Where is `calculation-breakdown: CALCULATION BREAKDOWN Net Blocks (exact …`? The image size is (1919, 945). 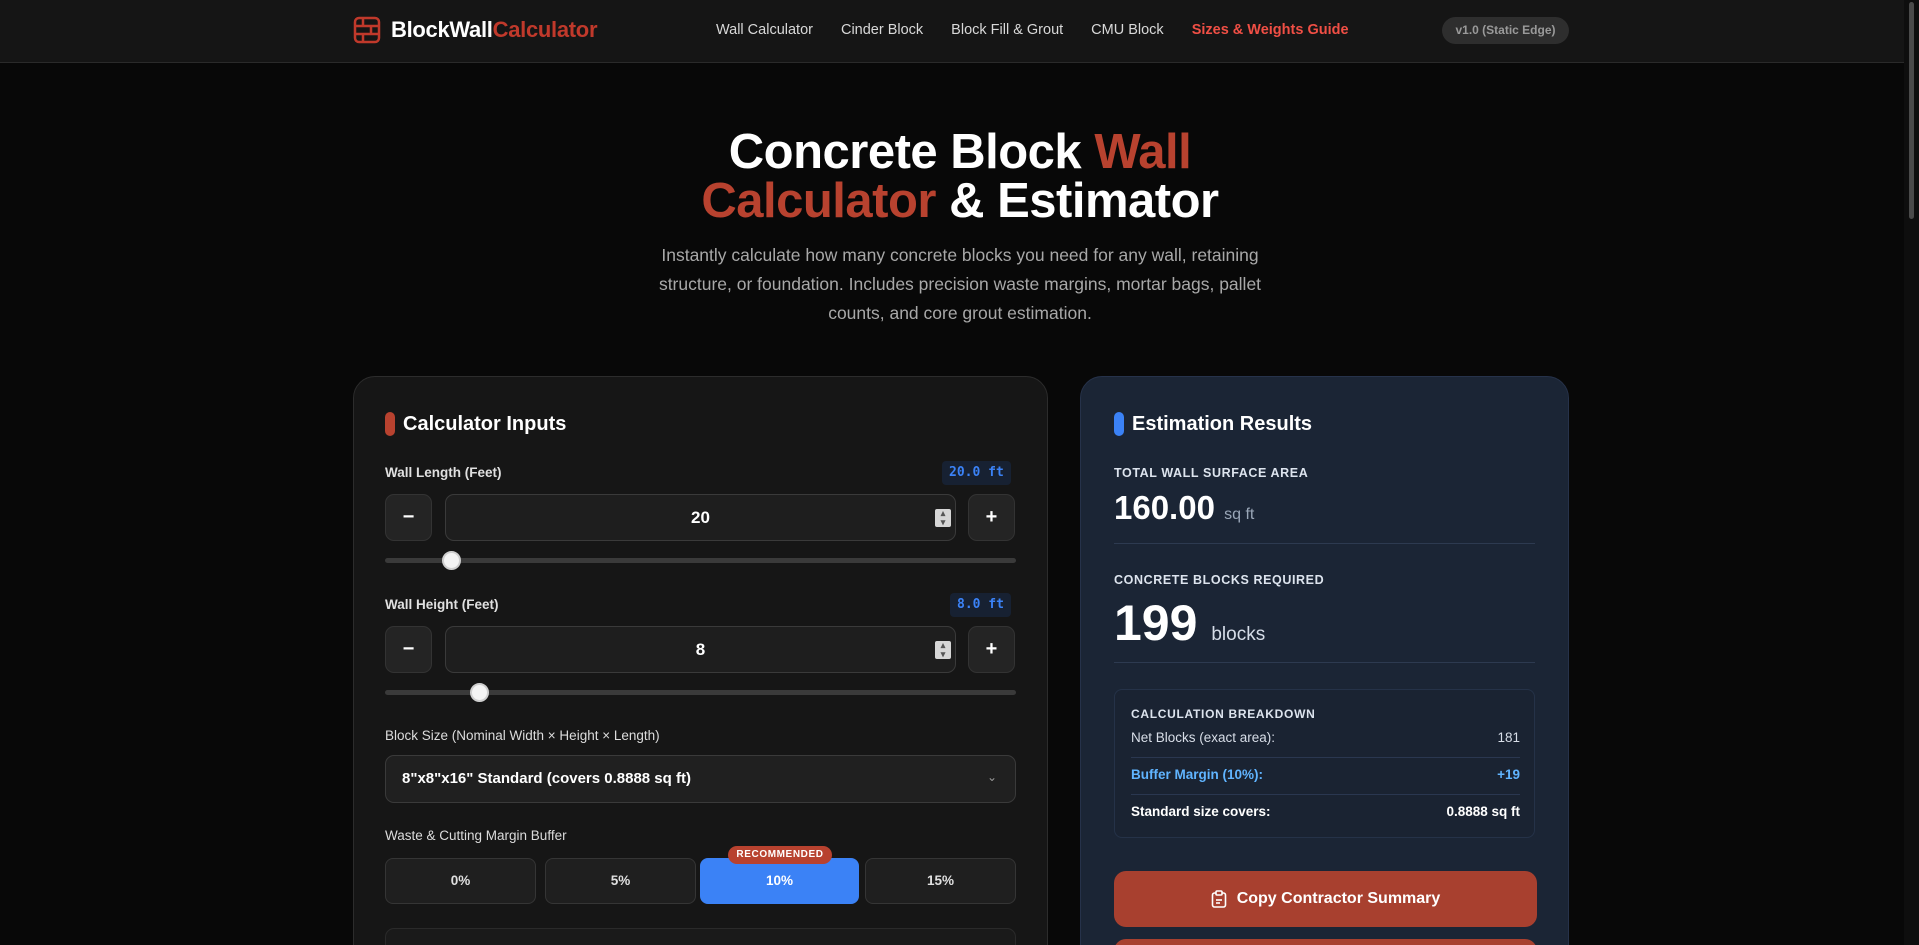
calculation-breakdown: CALCULATION BREAKDOWN Net Blocks (exact … is located at coordinates (1324, 763).